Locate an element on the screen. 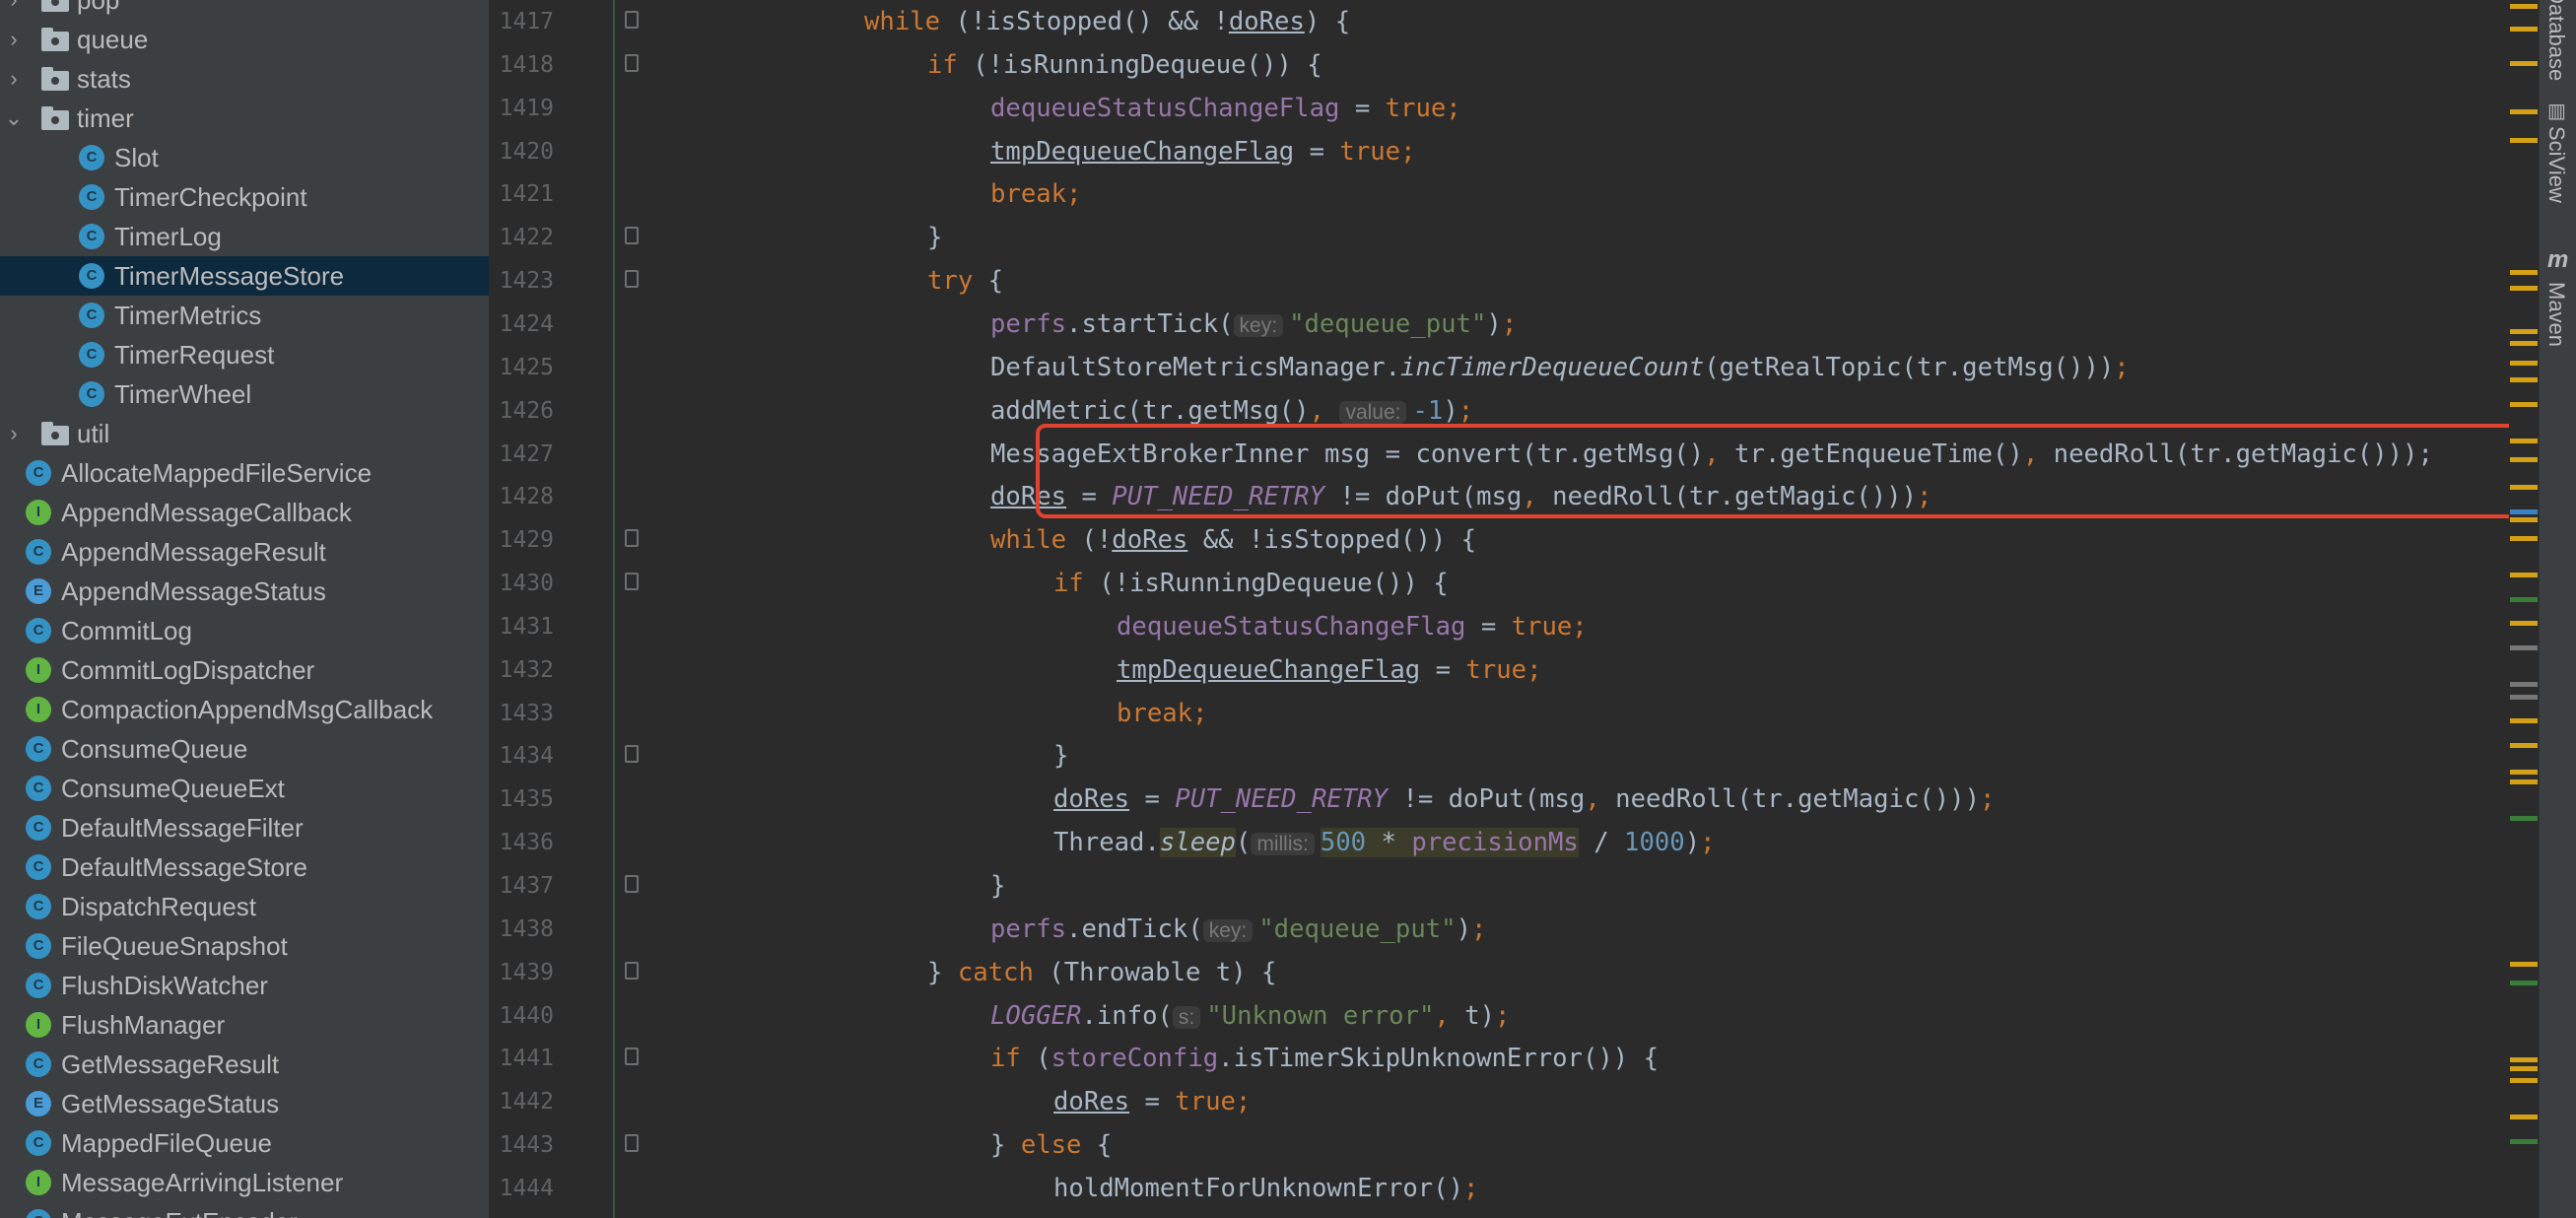 Image resolution: width=2576 pixels, height=1218 pixels. line-number: 1436 is located at coordinates (522, 843).